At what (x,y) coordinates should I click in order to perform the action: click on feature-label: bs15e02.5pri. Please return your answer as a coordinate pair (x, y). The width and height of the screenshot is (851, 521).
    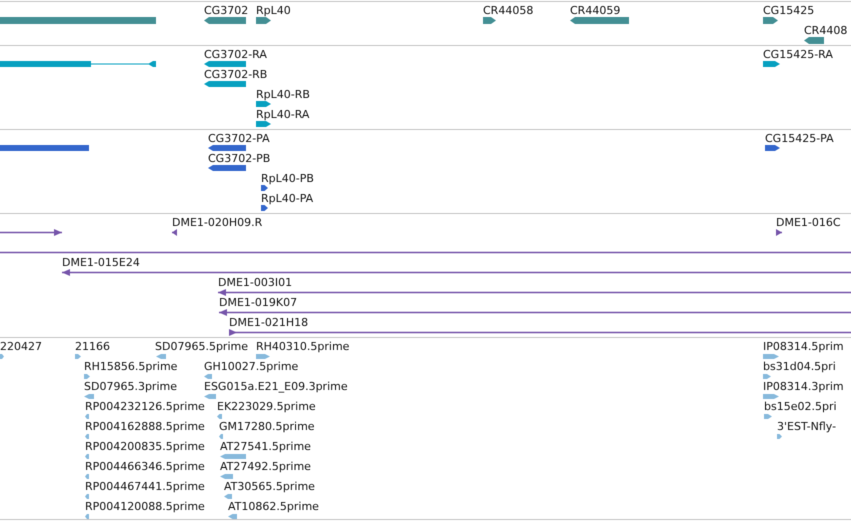
    Looking at the image, I should click on (800, 406).